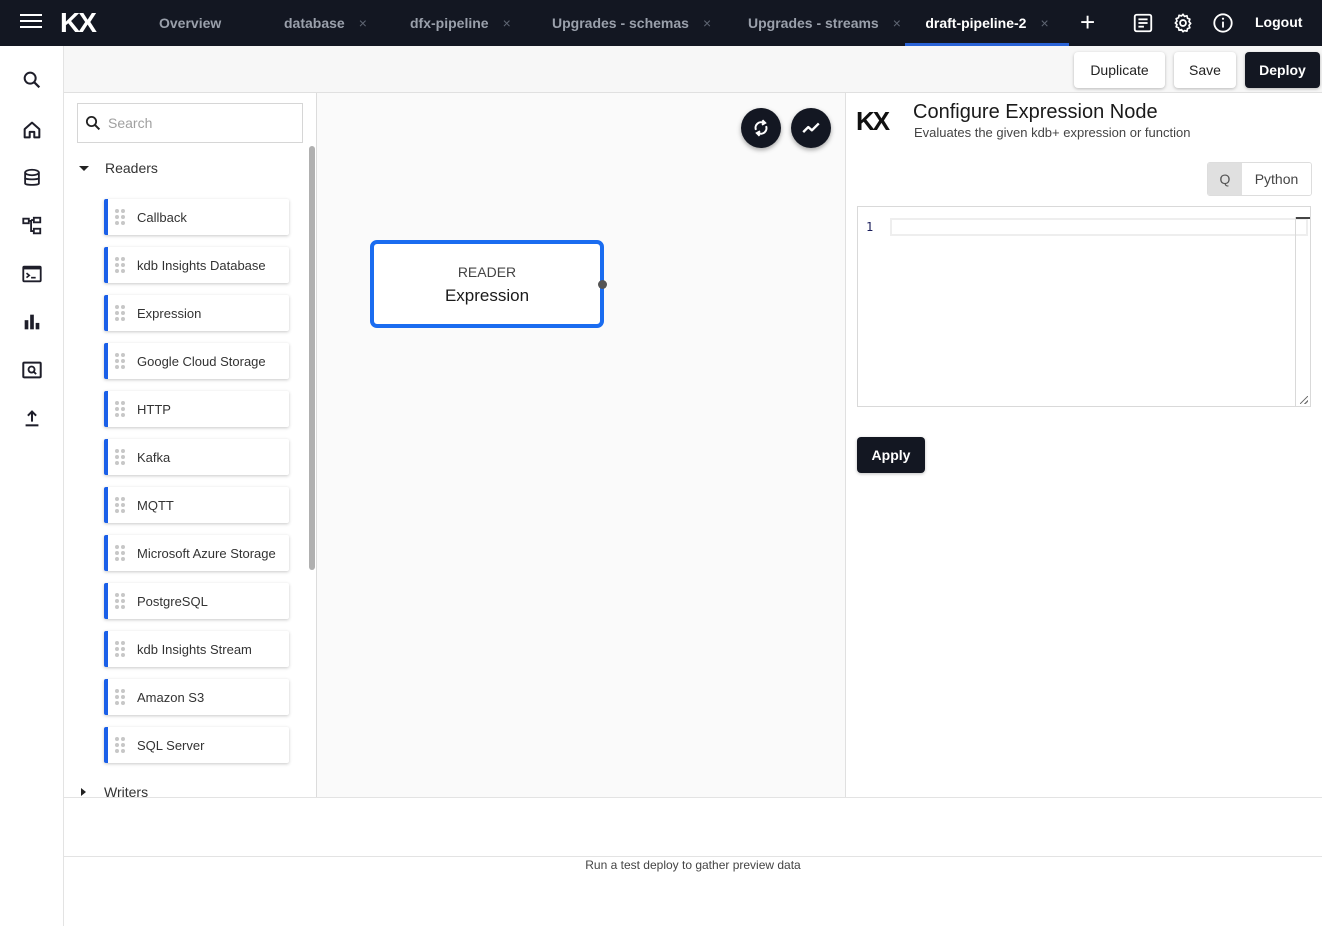 The image size is (1322, 926). What do you see at coordinates (196, 505) in the screenshot?
I see `palette-node-item: MQTT` at bounding box center [196, 505].